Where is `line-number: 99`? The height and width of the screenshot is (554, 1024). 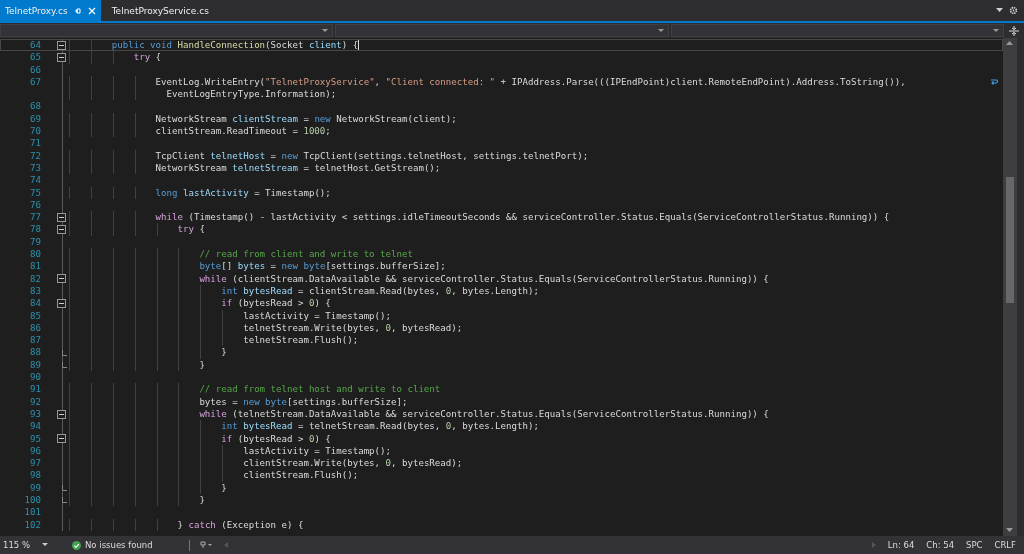 line-number: 99 is located at coordinates (35, 487).